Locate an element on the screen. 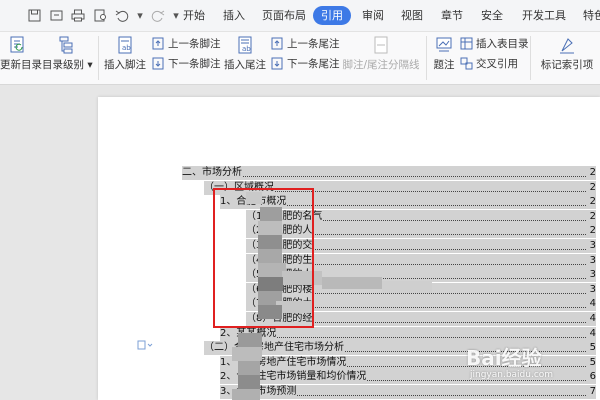  footnote-separator-icon is located at coordinates (381, 45).